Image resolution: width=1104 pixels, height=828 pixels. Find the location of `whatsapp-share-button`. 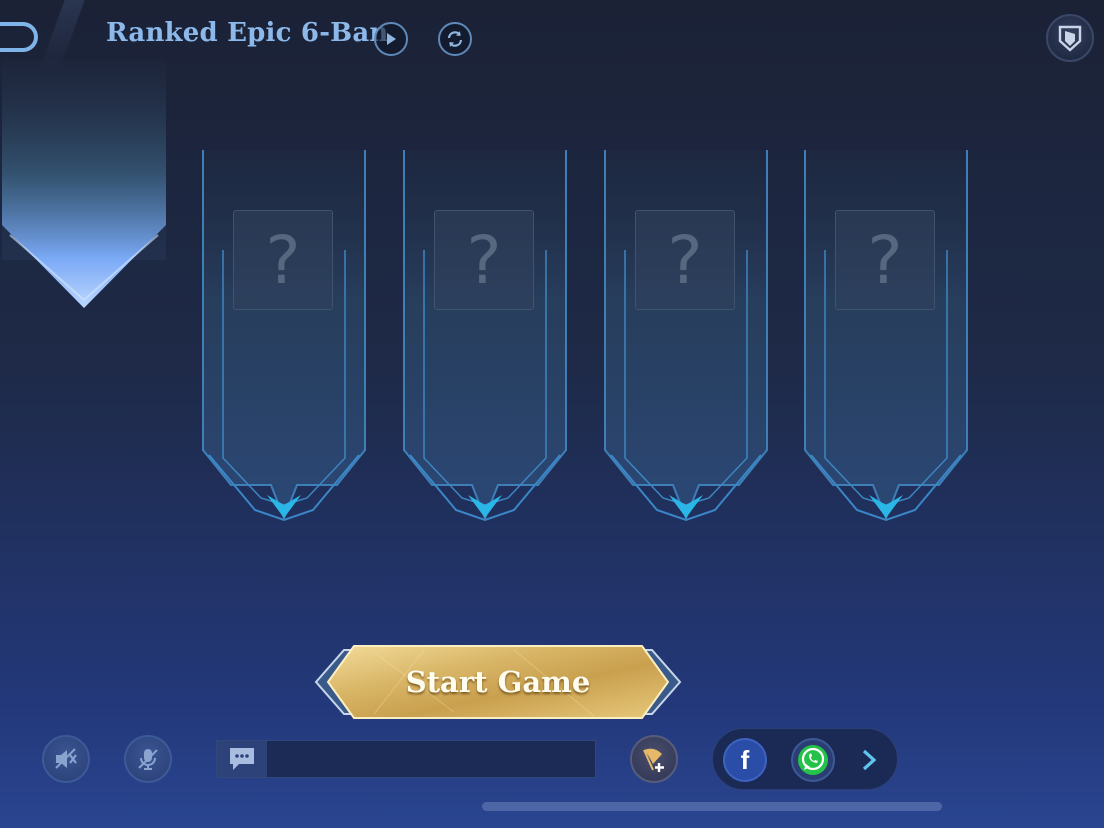

whatsapp-share-button is located at coordinates (813, 760).